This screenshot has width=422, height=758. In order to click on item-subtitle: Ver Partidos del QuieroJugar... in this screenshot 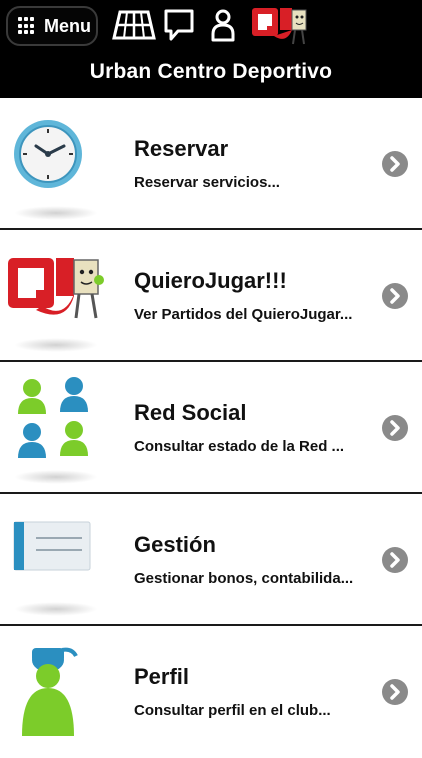, I will do `click(243, 314)`.